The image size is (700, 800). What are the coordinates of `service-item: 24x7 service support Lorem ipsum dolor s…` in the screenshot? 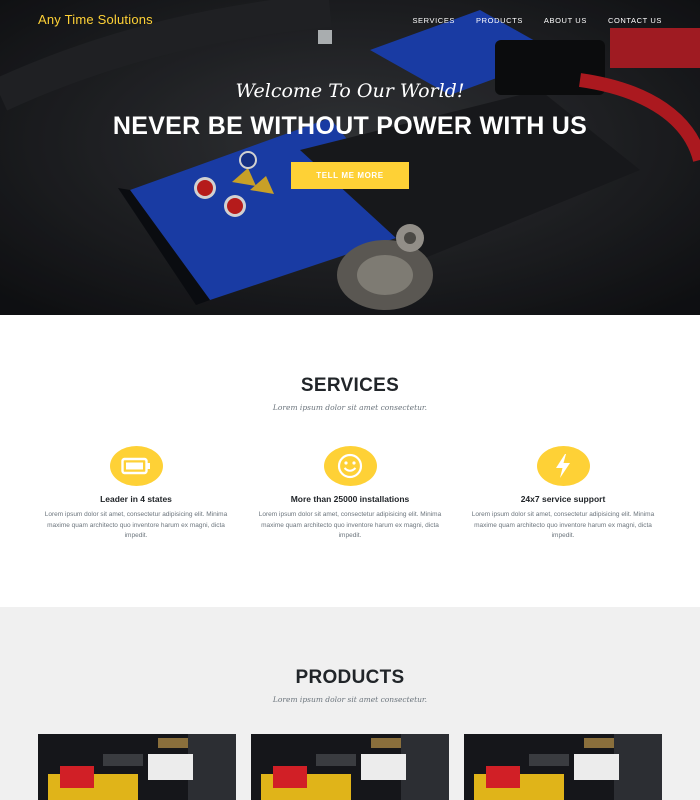 It's located at (563, 494).